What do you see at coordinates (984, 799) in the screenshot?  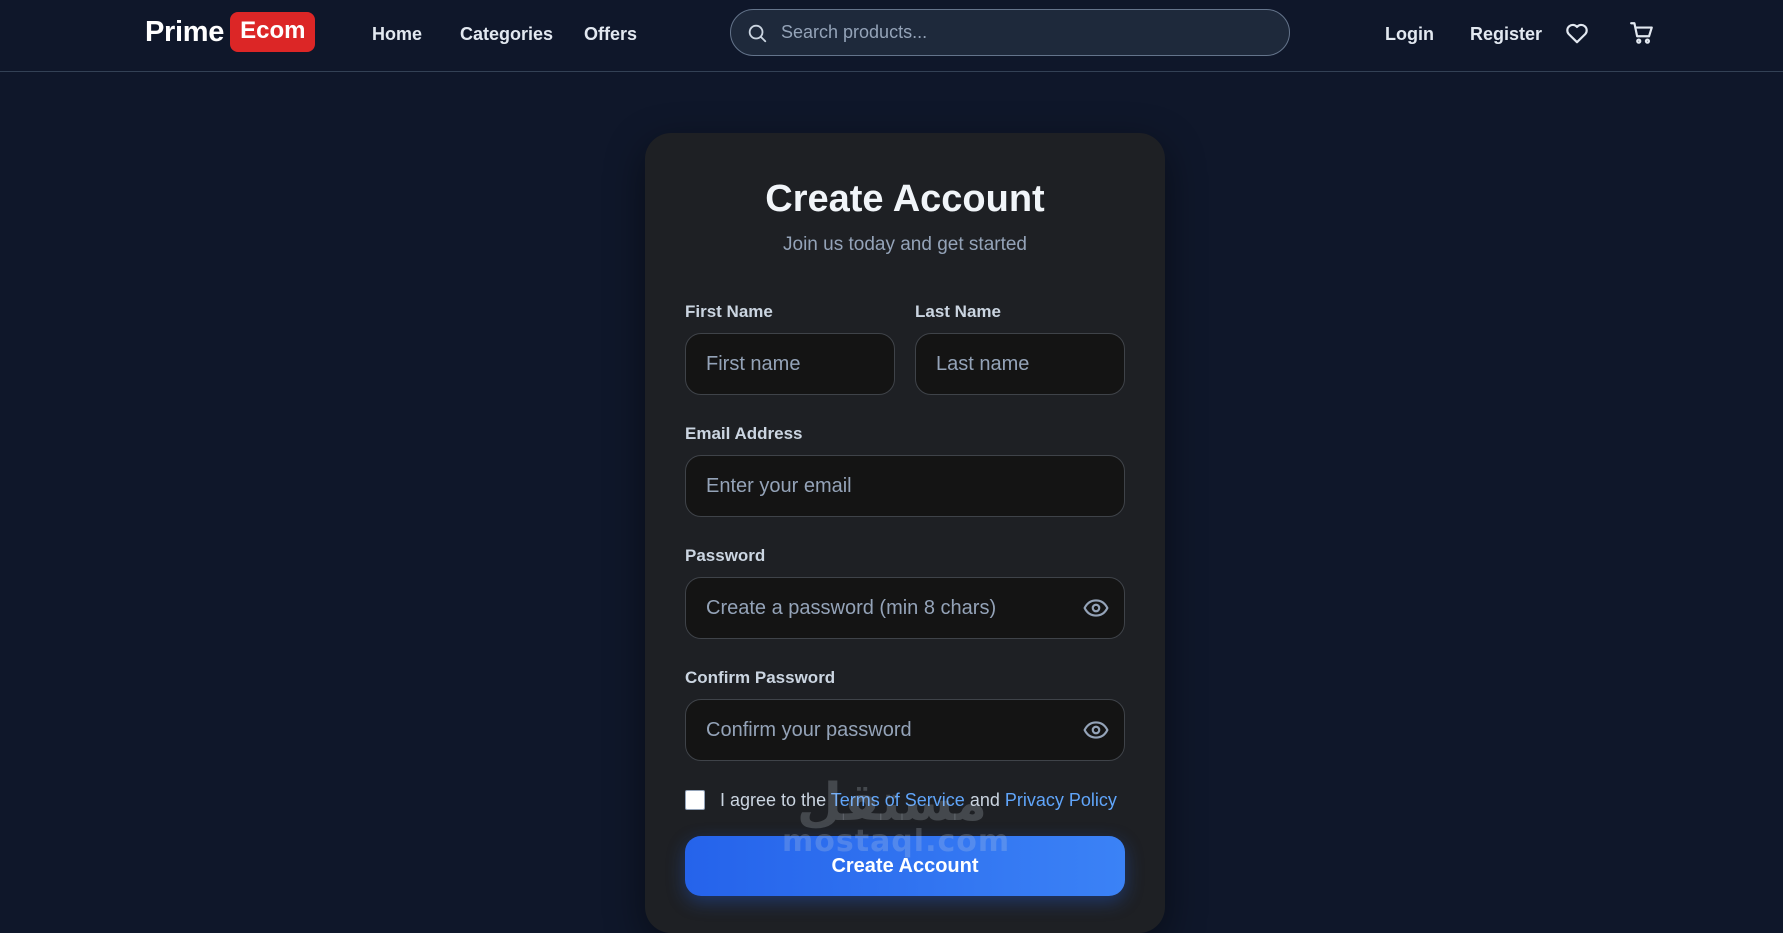 I see `terms-conjunction: and` at bounding box center [984, 799].